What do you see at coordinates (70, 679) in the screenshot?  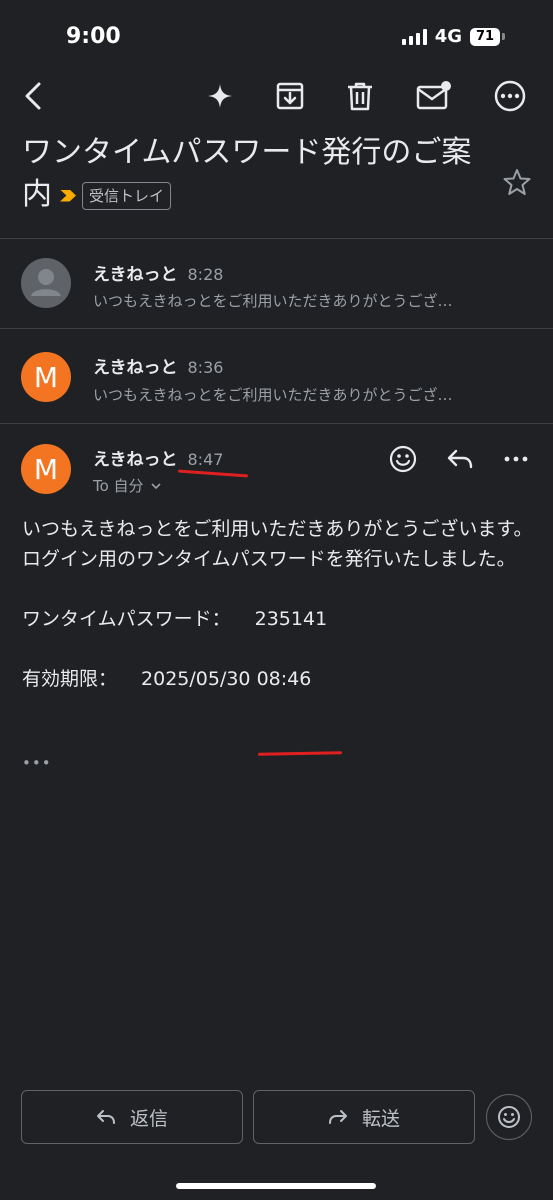 I see `expiry-label: 有効期限：` at bounding box center [70, 679].